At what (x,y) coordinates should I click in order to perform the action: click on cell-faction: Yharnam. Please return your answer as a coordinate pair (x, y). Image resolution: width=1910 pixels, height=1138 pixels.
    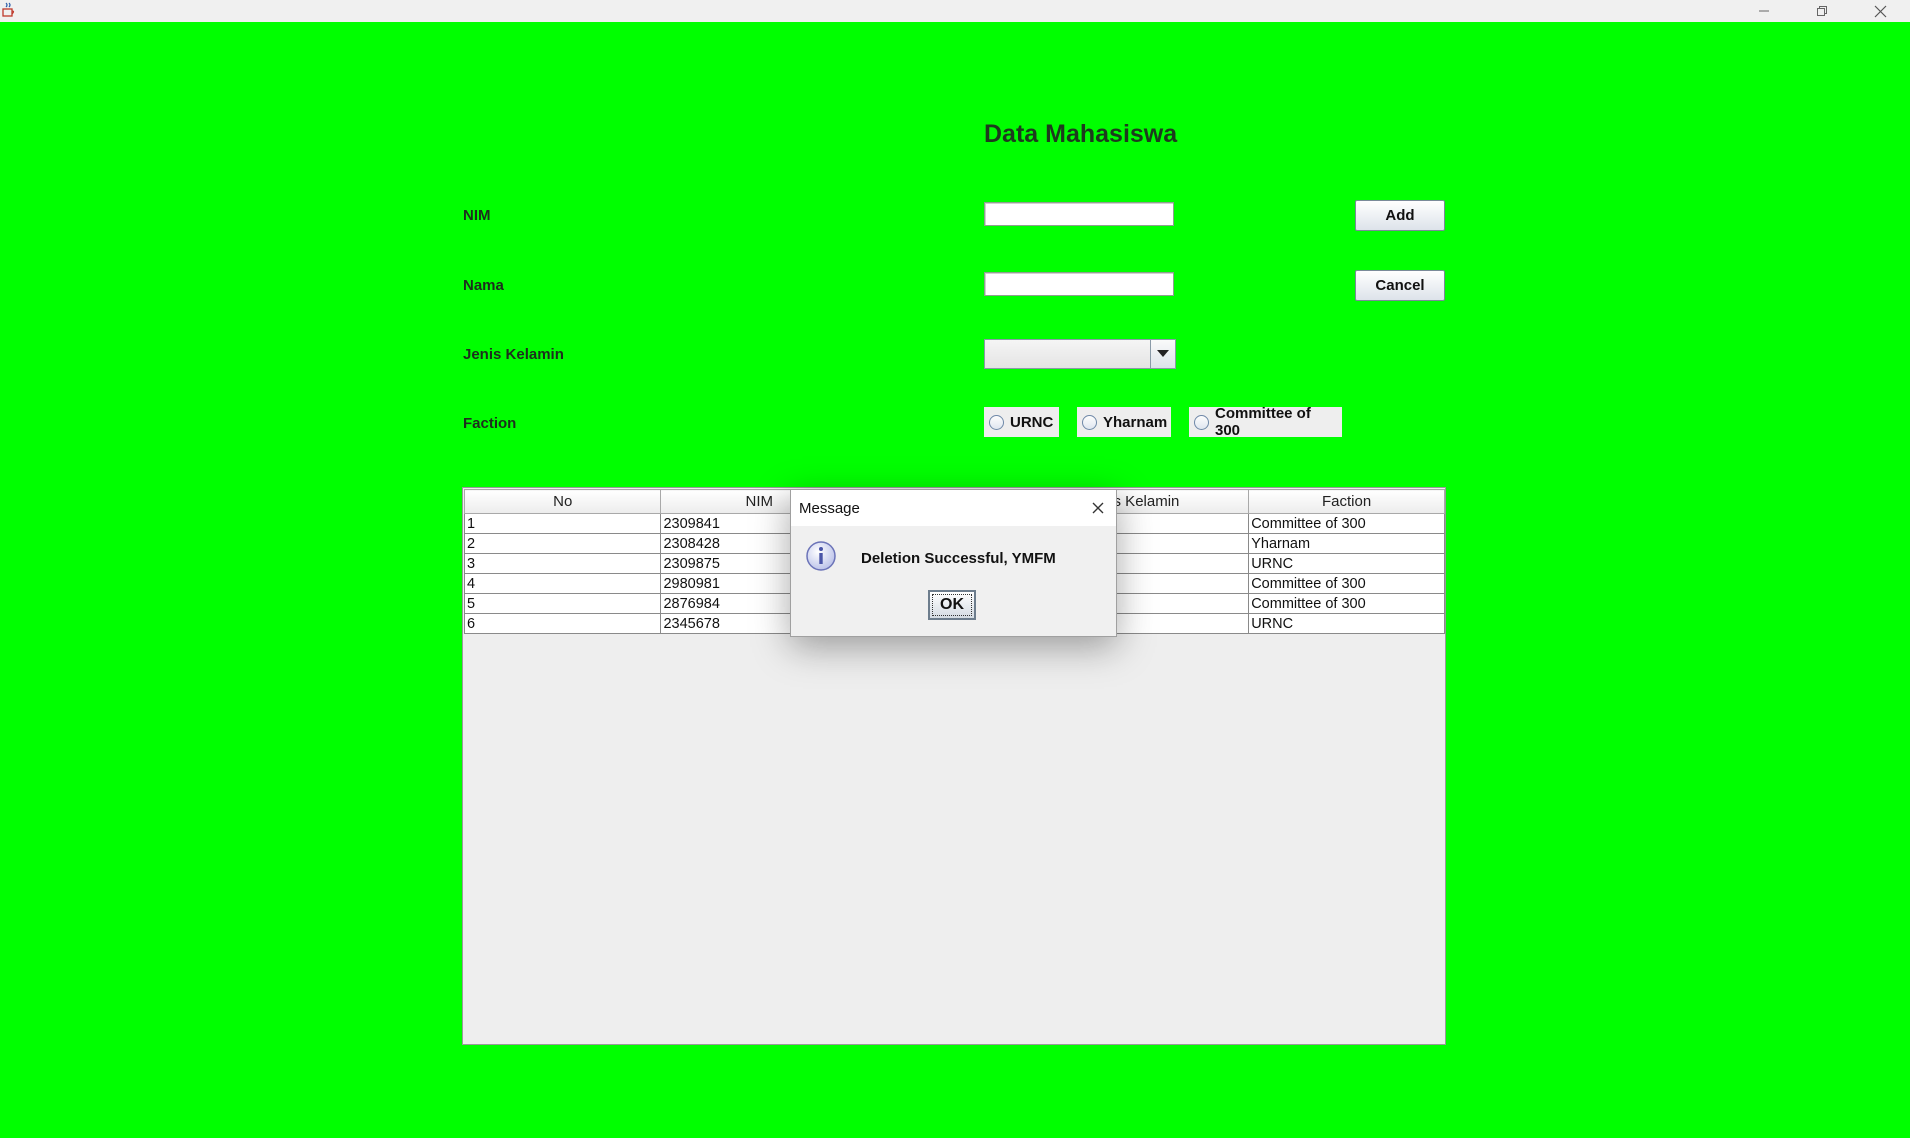
    Looking at the image, I should click on (1346, 543).